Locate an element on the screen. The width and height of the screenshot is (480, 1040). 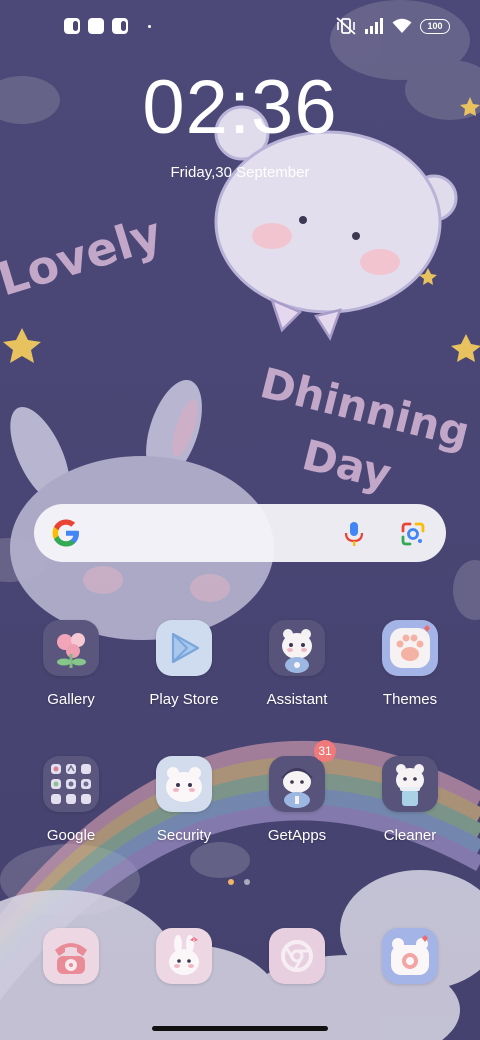
app-assistant: Assistant is located at coordinates (297, 664).